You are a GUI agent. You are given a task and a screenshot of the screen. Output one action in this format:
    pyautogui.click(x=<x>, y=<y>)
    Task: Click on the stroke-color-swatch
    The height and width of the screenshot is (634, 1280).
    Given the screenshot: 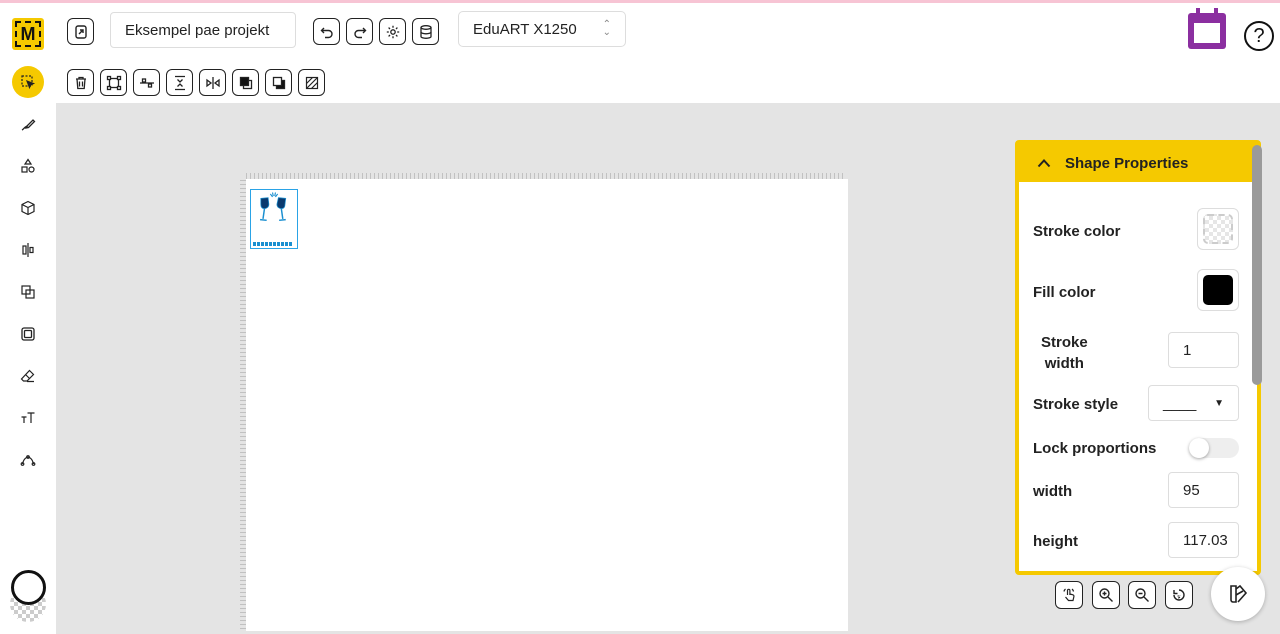 What is the action you would take?
    pyautogui.click(x=28, y=587)
    